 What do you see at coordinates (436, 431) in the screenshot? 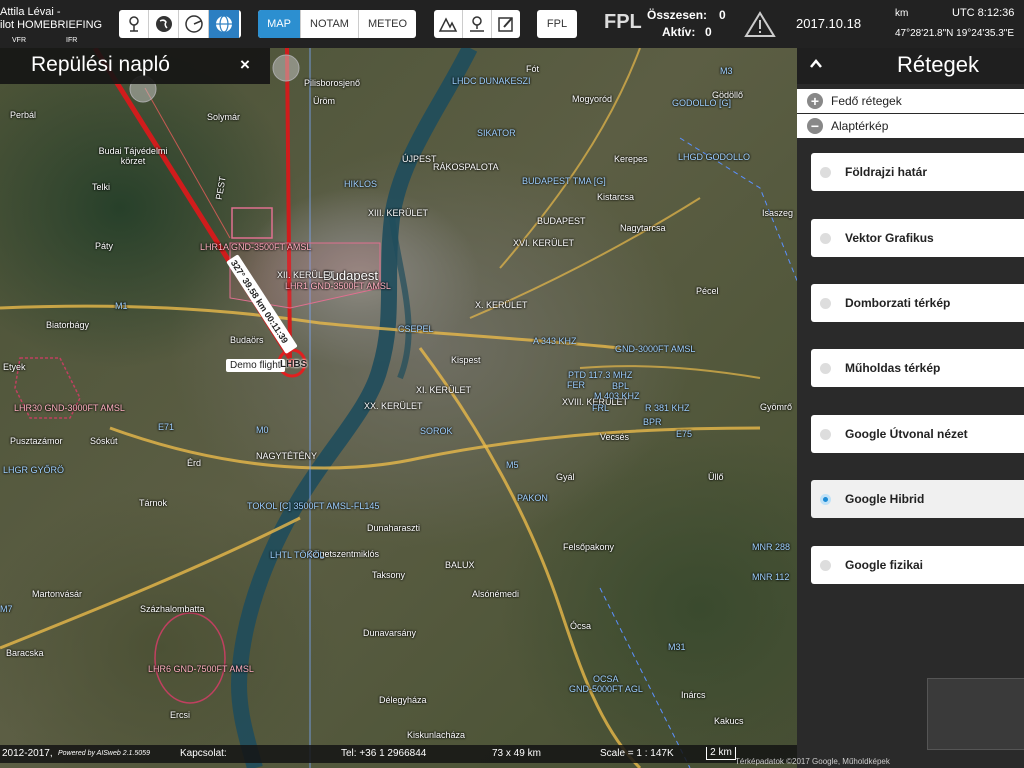
I see `navaid-label: SOROK` at bounding box center [436, 431].